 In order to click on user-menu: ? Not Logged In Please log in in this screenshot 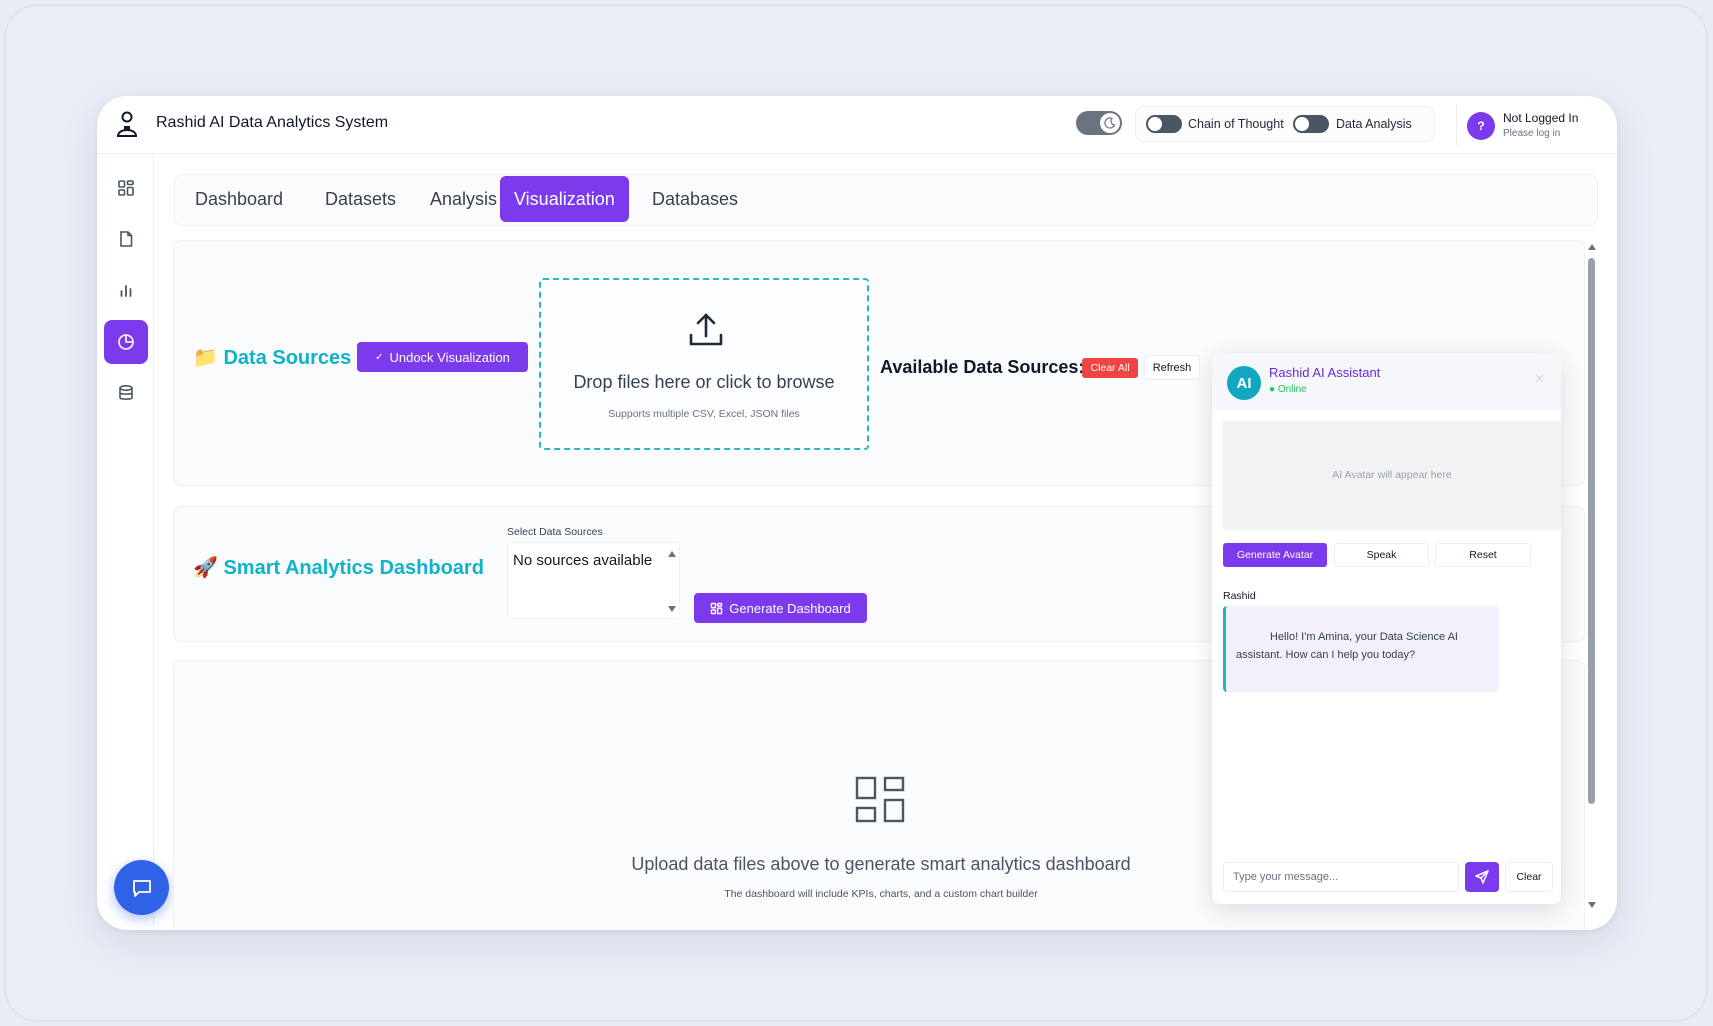, I will do `click(1530, 125)`.